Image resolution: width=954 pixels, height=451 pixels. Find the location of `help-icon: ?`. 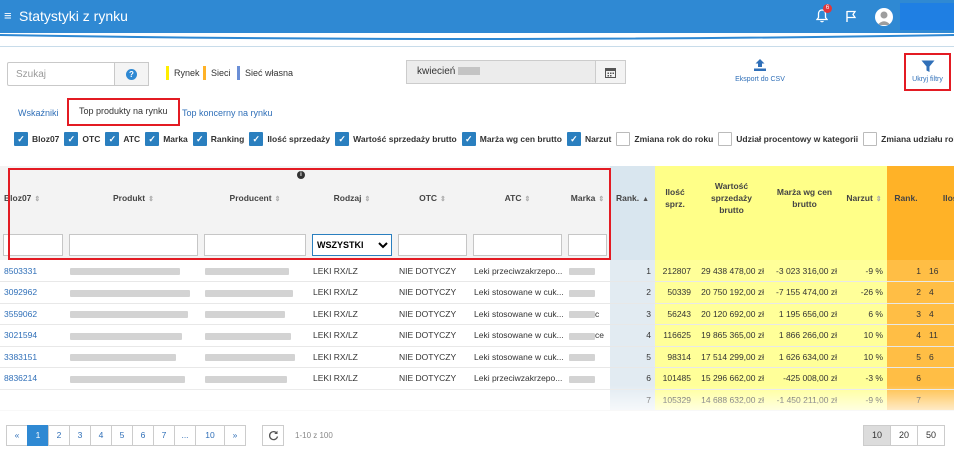

help-icon: ? is located at coordinates (131, 74).